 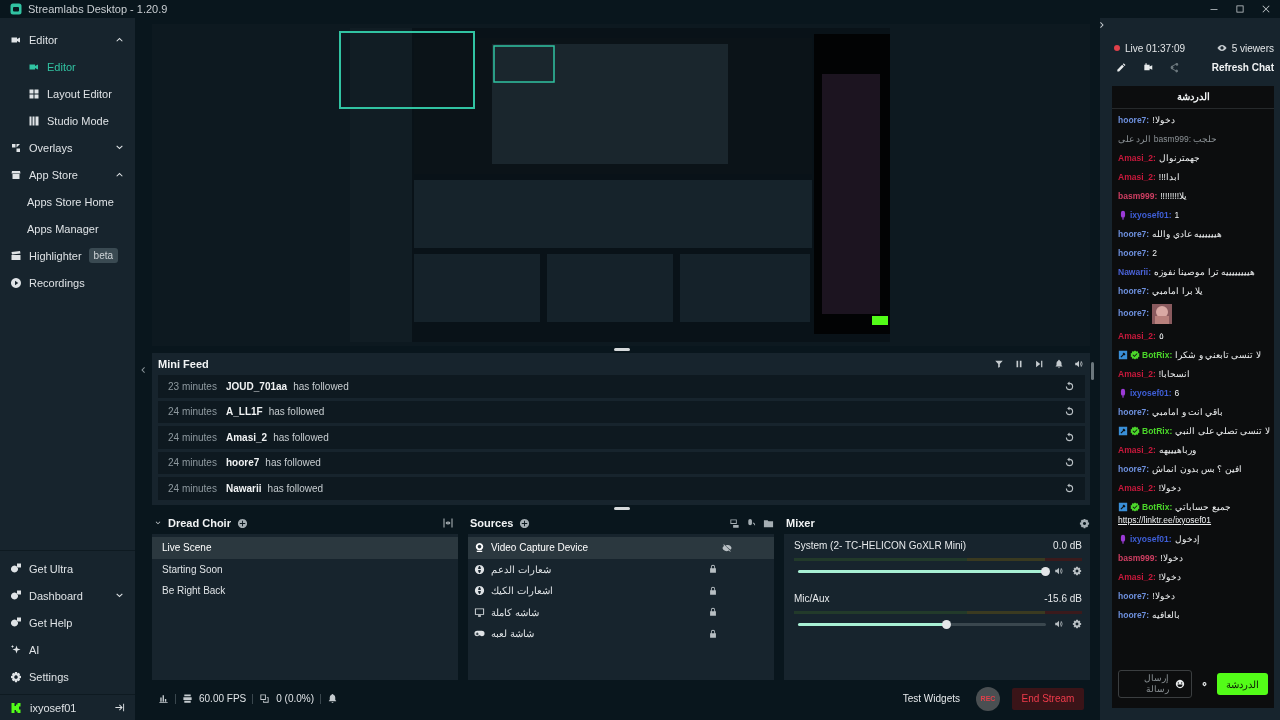 I want to click on nav-item: Editor, so click(x=67, y=39).